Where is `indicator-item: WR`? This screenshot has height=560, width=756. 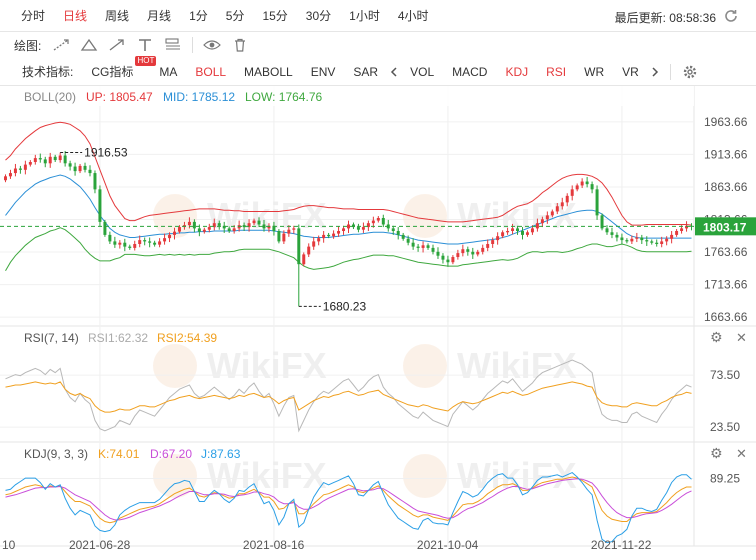 indicator-item: WR is located at coordinates (594, 72).